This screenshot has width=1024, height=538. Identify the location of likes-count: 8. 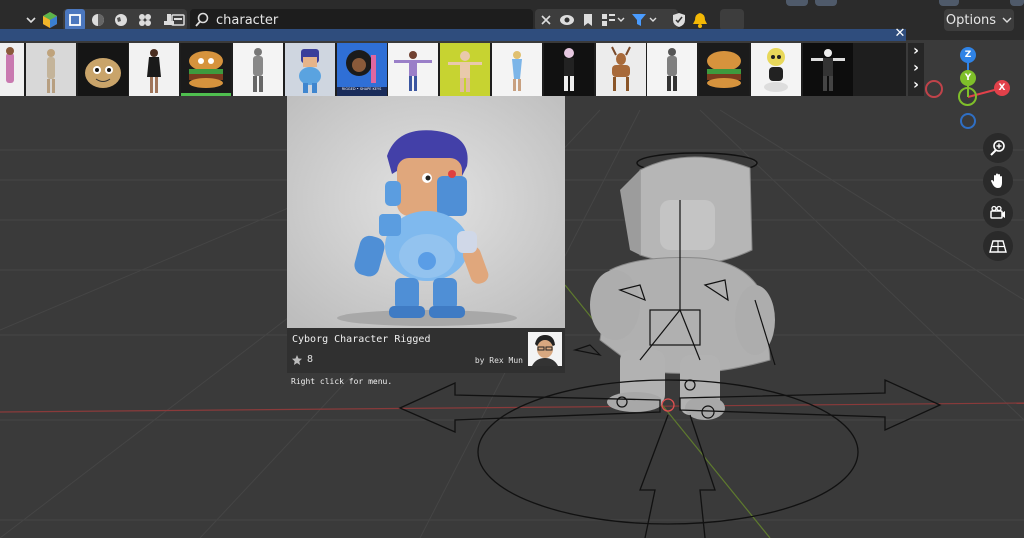
(302, 359).